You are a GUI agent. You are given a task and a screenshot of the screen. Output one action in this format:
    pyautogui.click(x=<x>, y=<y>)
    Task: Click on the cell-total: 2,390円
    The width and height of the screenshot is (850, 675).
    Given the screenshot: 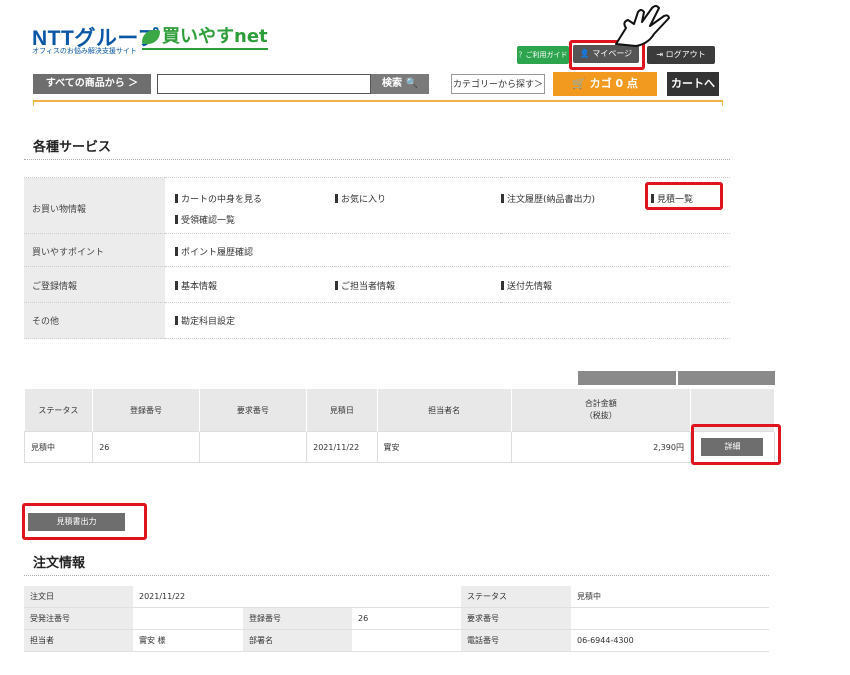 What is the action you would take?
    pyautogui.click(x=600, y=447)
    